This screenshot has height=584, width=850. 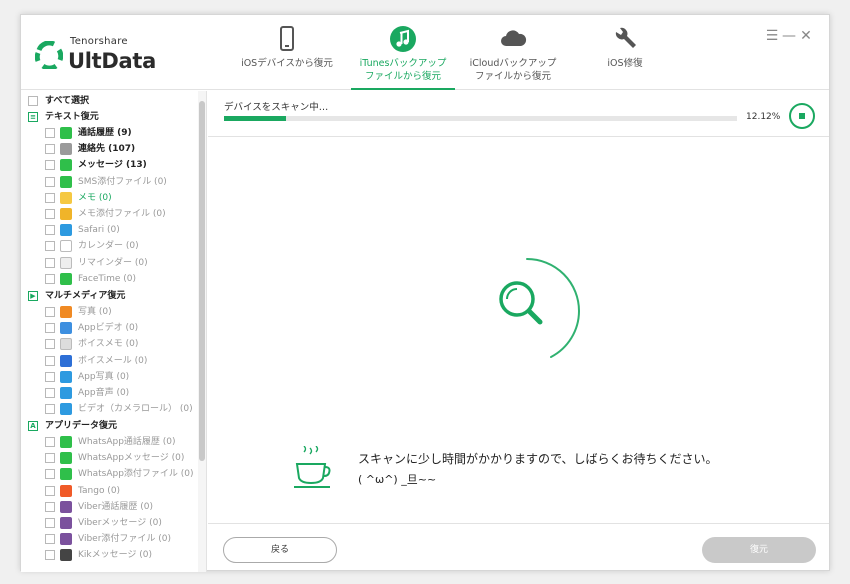 I want to click on close-icon: ✕, so click(x=806, y=36).